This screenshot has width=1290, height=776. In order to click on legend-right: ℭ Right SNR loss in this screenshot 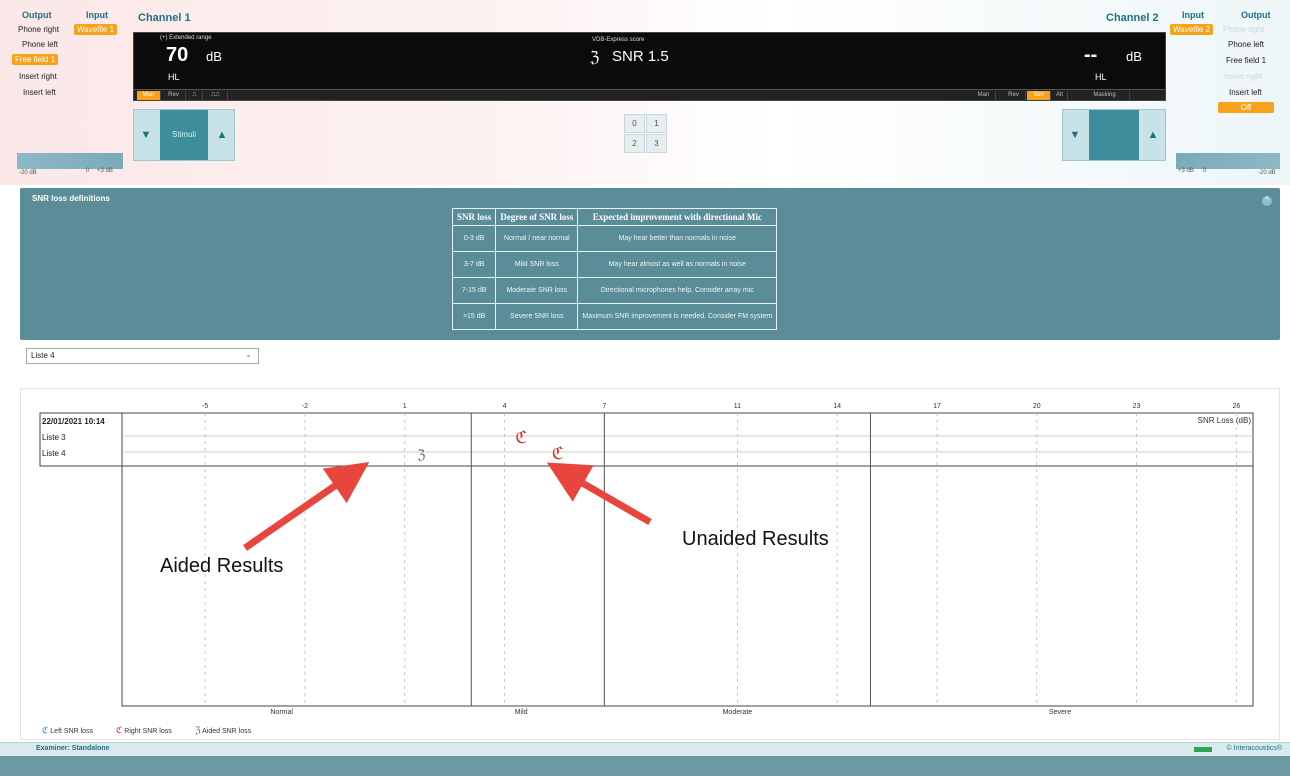, I will do `click(144, 730)`.